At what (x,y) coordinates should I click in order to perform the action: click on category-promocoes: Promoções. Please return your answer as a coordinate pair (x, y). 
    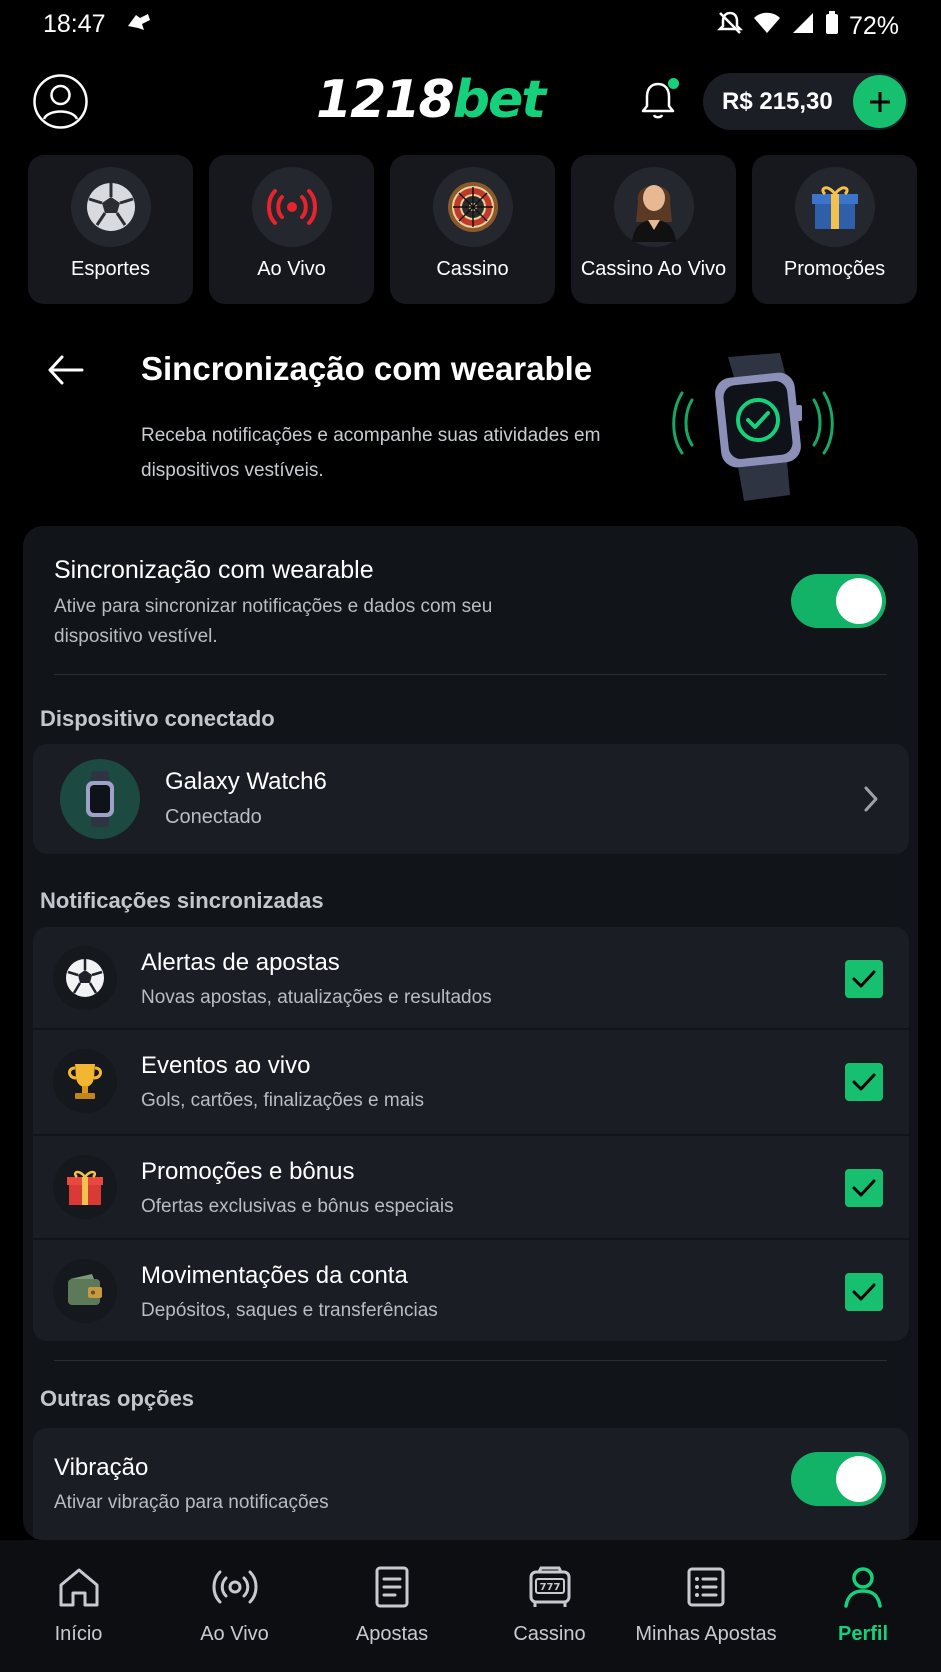
    Looking at the image, I should click on (834, 229).